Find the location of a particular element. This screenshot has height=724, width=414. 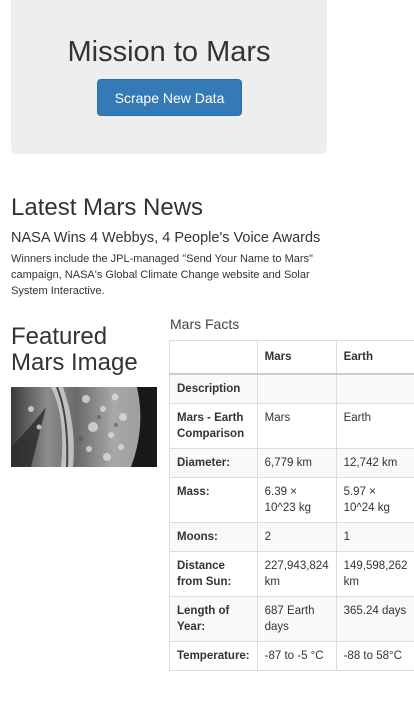

row-header: Length of Year: is located at coordinates (213, 619).